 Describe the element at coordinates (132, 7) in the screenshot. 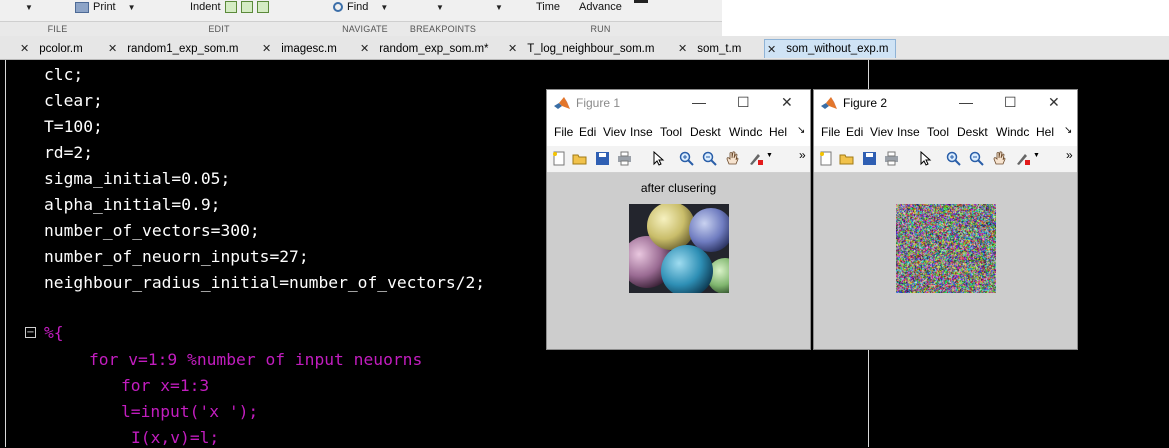

I see `print-dropdown-caret-icon: ▼` at that location.